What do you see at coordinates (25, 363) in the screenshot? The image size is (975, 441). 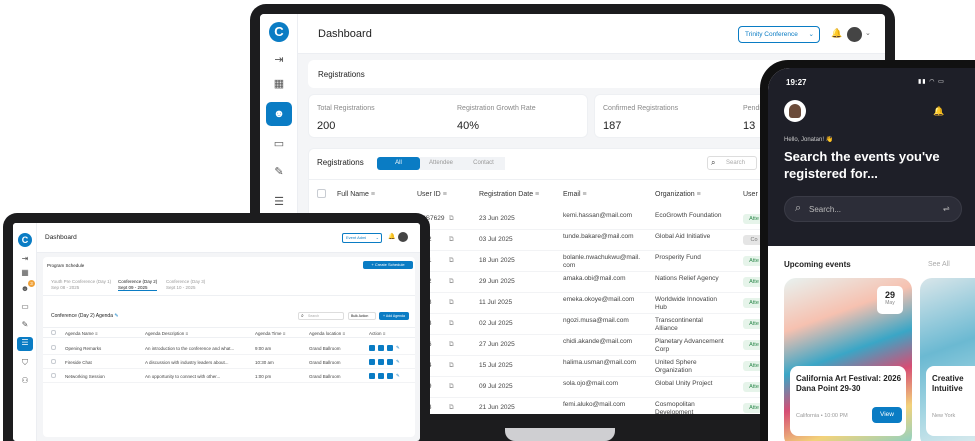 I see `sponsor-icon: ⛉` at bounding box center [25, 363].